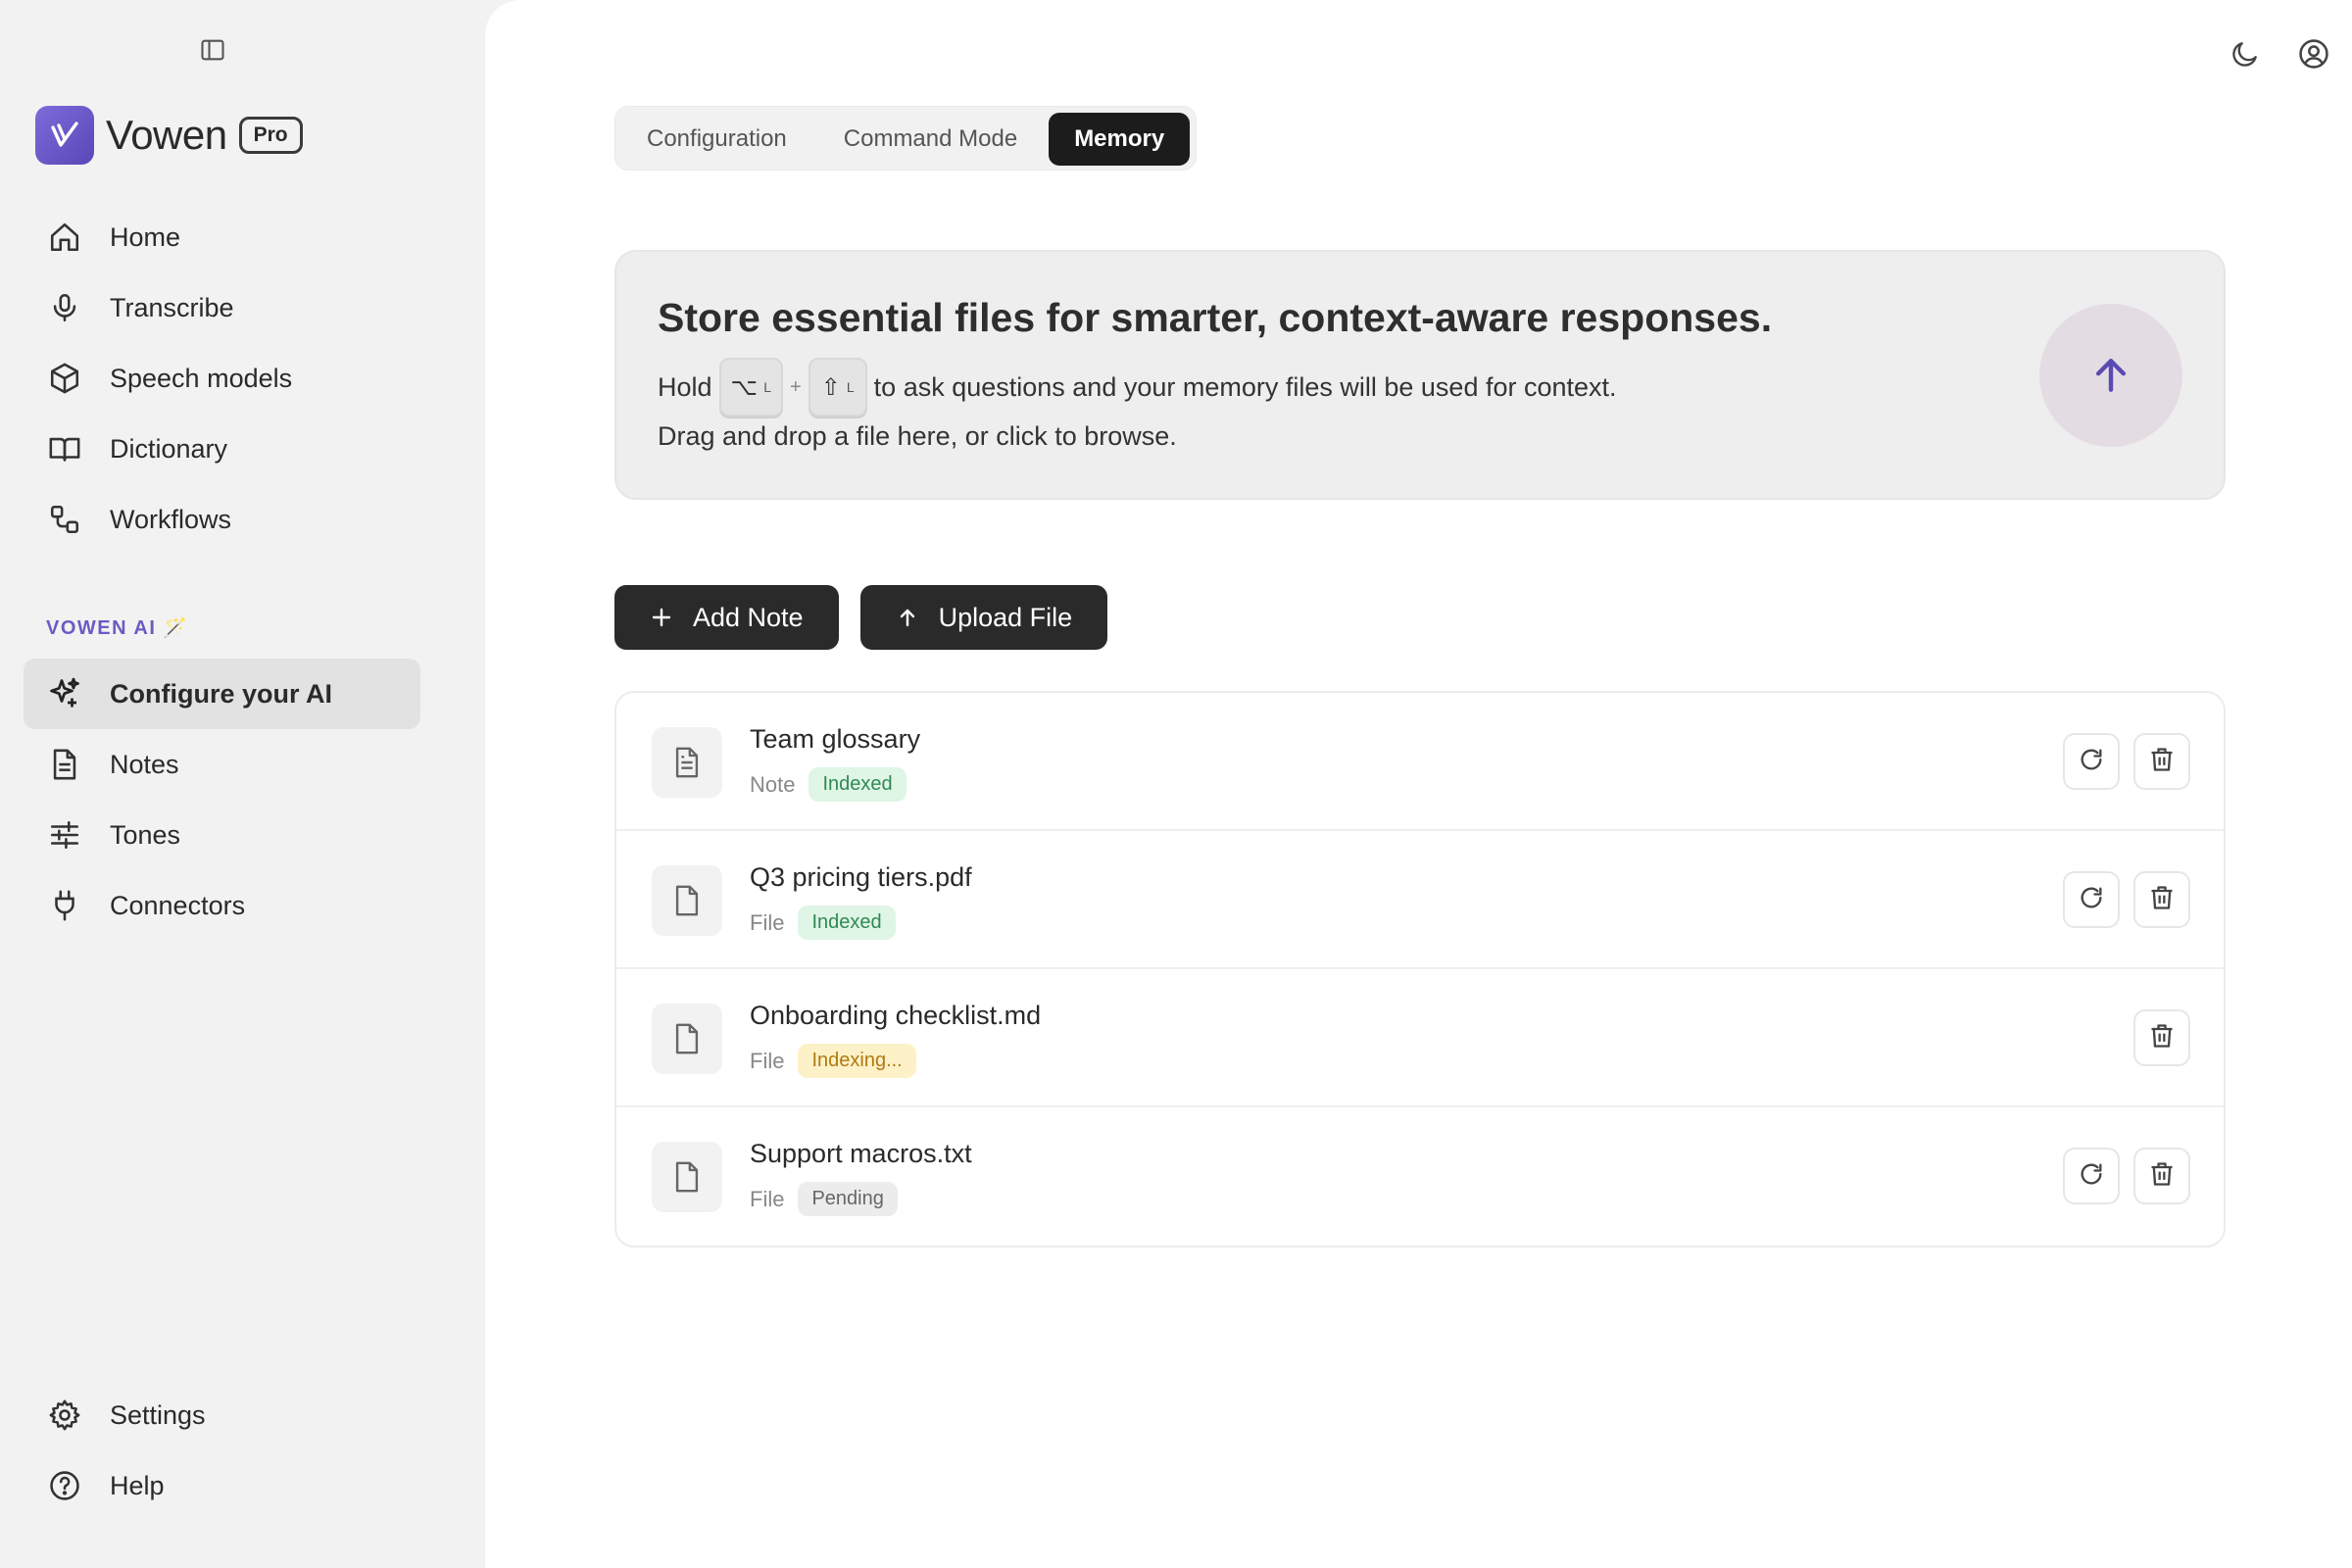 The width and height of the screenshot is (2352, 1568). What do you see at coordinates (64, 835) in the screenshot?
I see `sliders-icon` at bounding box center [64, 835].